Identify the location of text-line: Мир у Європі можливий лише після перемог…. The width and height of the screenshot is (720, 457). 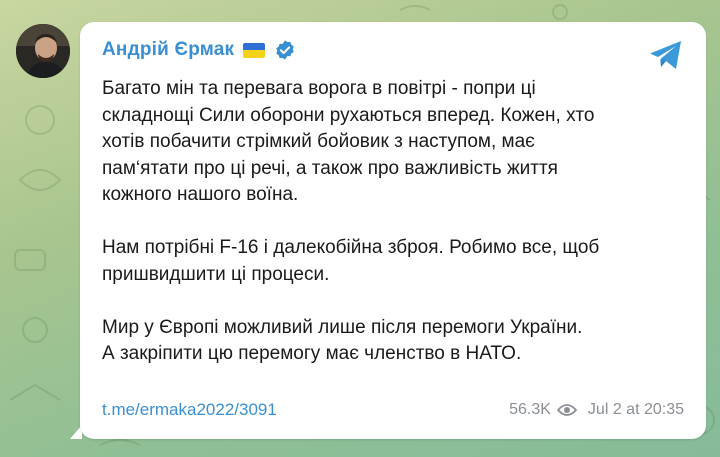
(342, 327).